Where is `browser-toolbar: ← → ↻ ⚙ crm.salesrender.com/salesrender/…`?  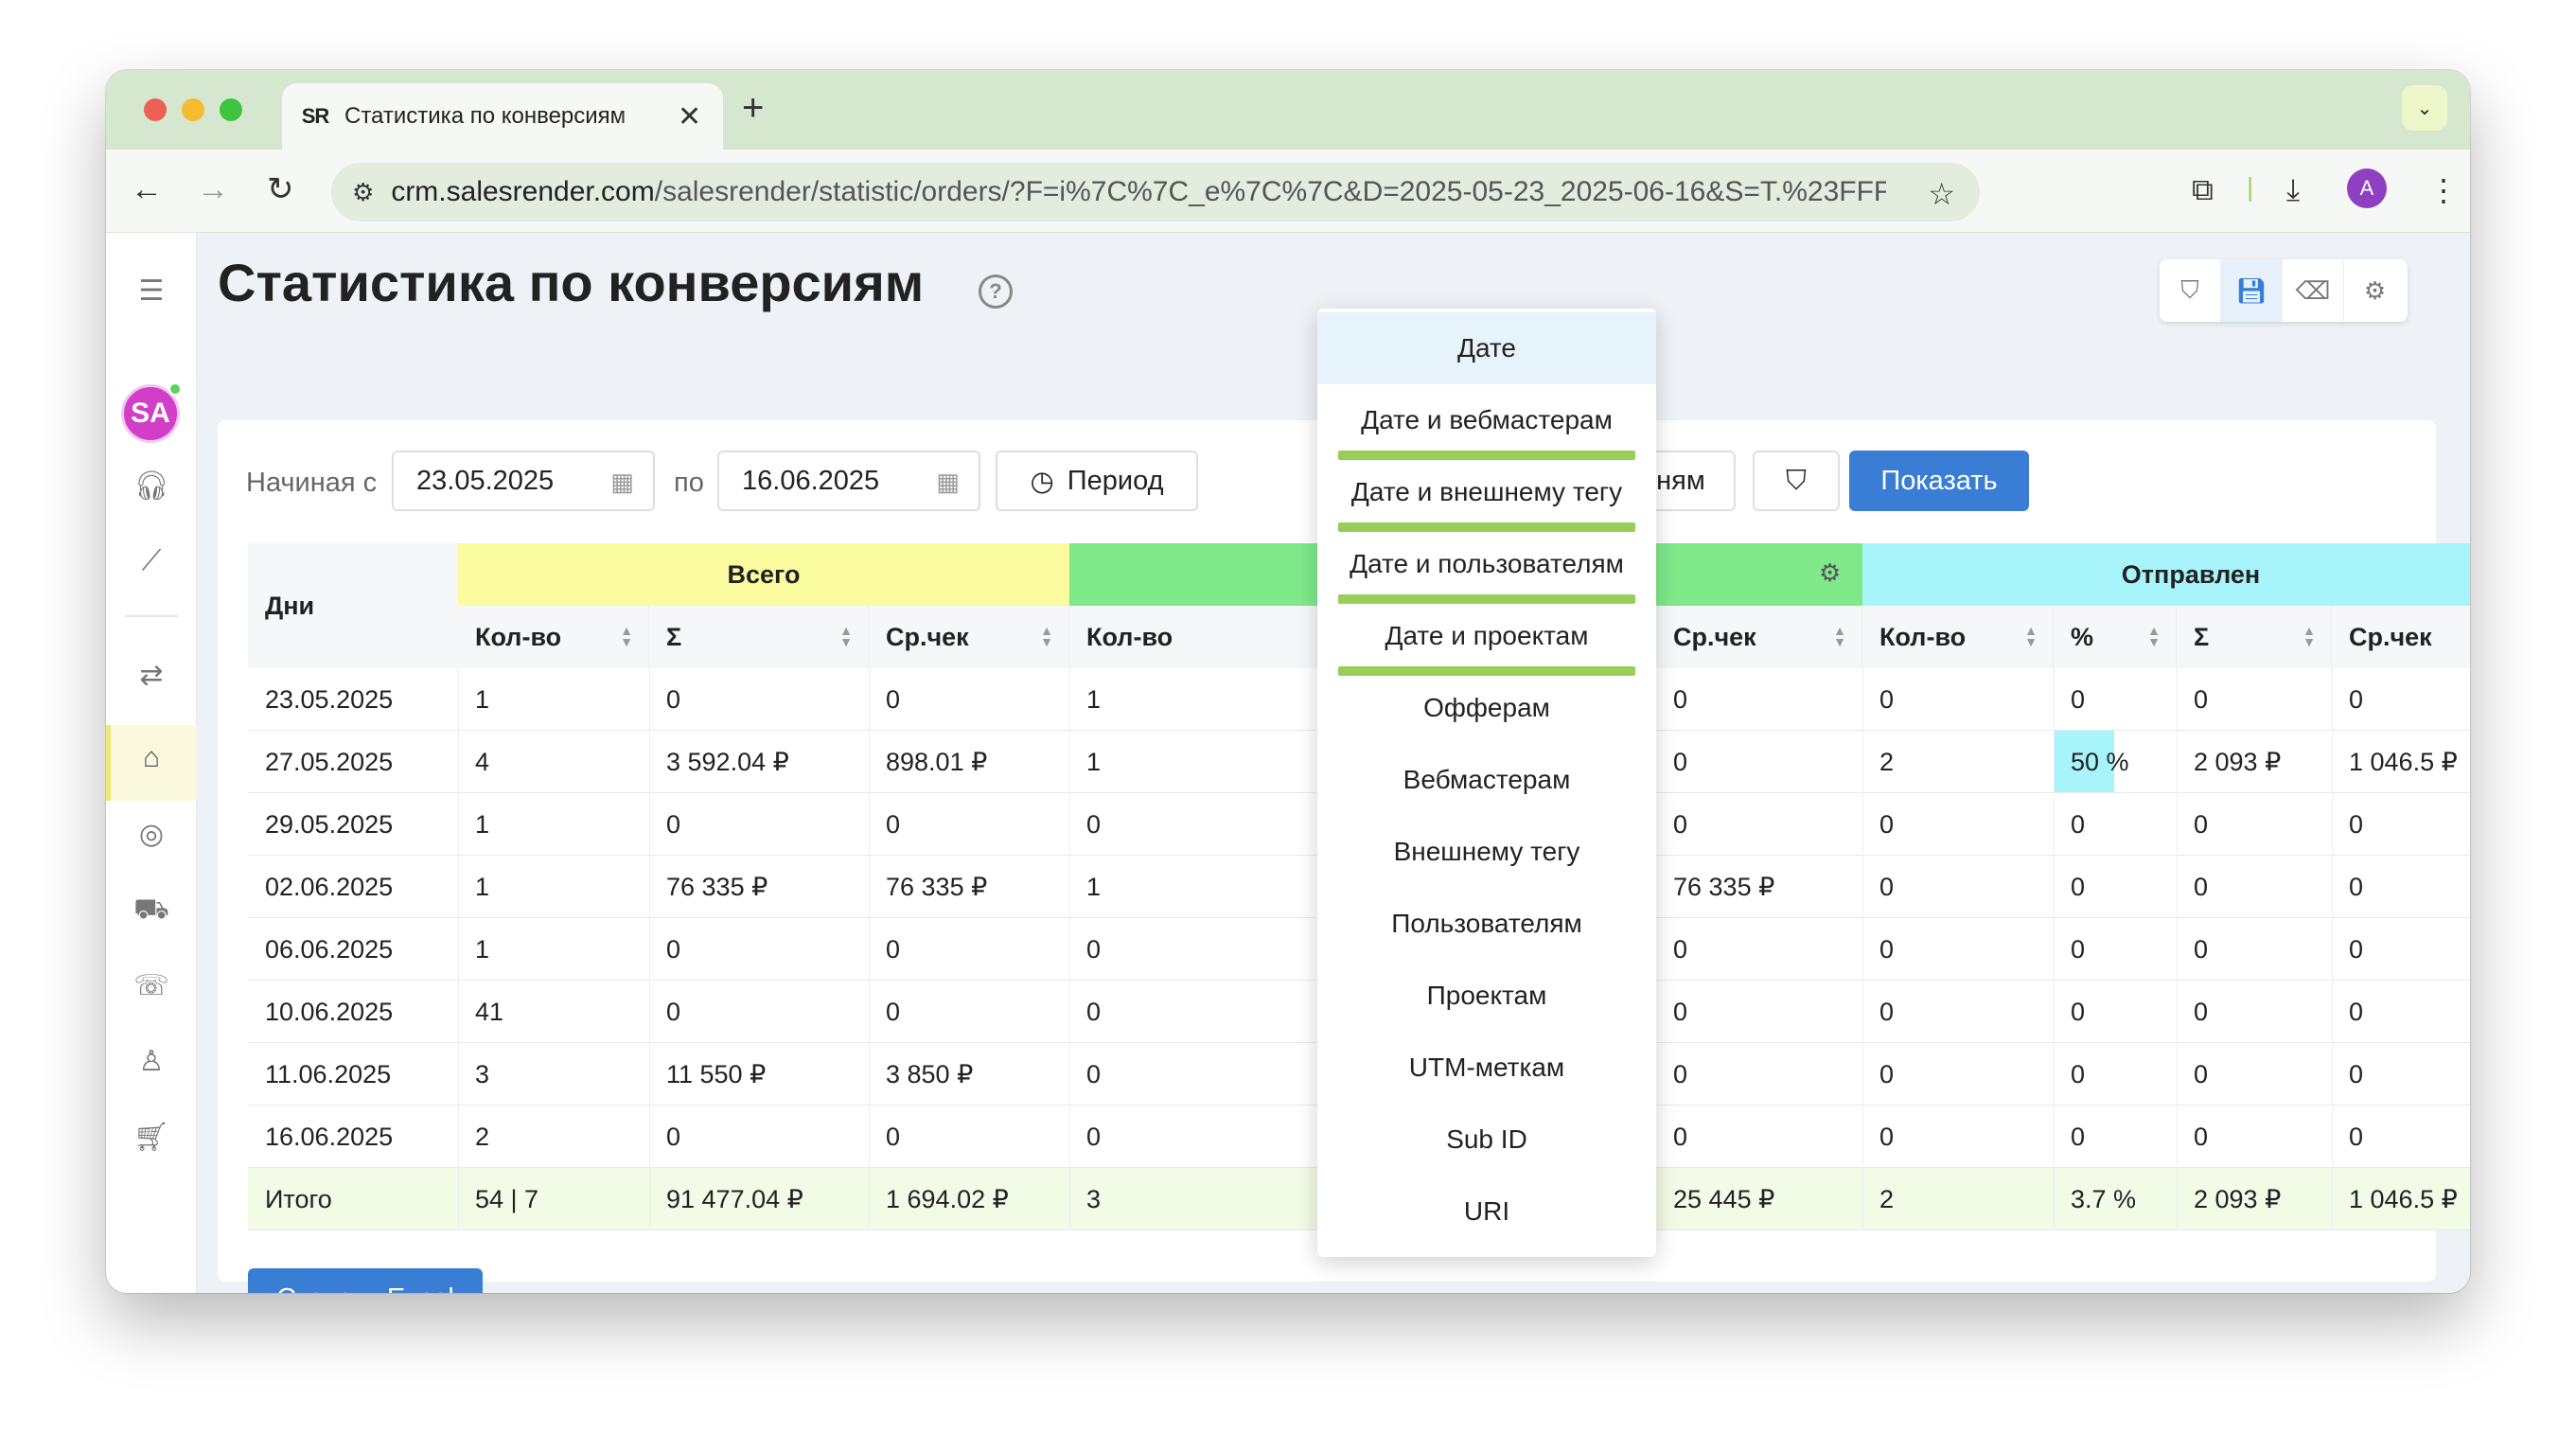 browser-toolbar: ← → ↻ ⚙ crm.salesrender.com/salesrender/… is located at coordinates (1288, 191).